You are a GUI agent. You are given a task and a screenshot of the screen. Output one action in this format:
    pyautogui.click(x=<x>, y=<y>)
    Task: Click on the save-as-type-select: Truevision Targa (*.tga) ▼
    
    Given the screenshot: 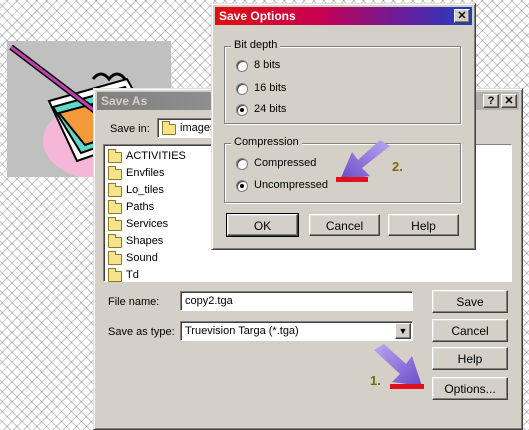 What is the action you would take?
    pyautogui.click(x=296, y=331)
    